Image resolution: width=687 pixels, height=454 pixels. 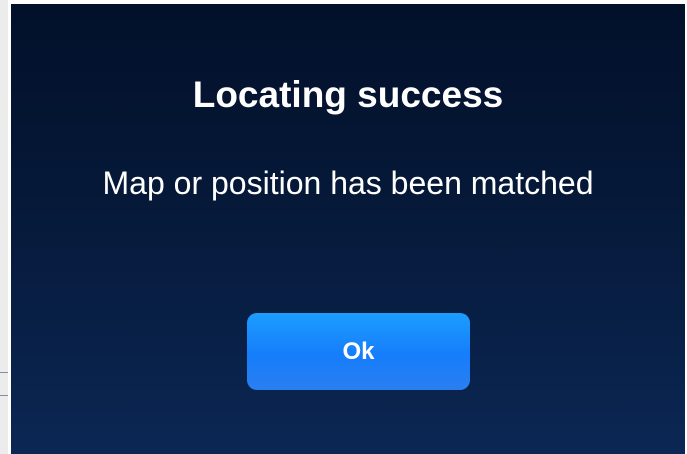 What do you see at coordinates (348, 183) in the screenshot?
I see `dialog-message: Map or position has been matched` at bounding box center [348, 183].